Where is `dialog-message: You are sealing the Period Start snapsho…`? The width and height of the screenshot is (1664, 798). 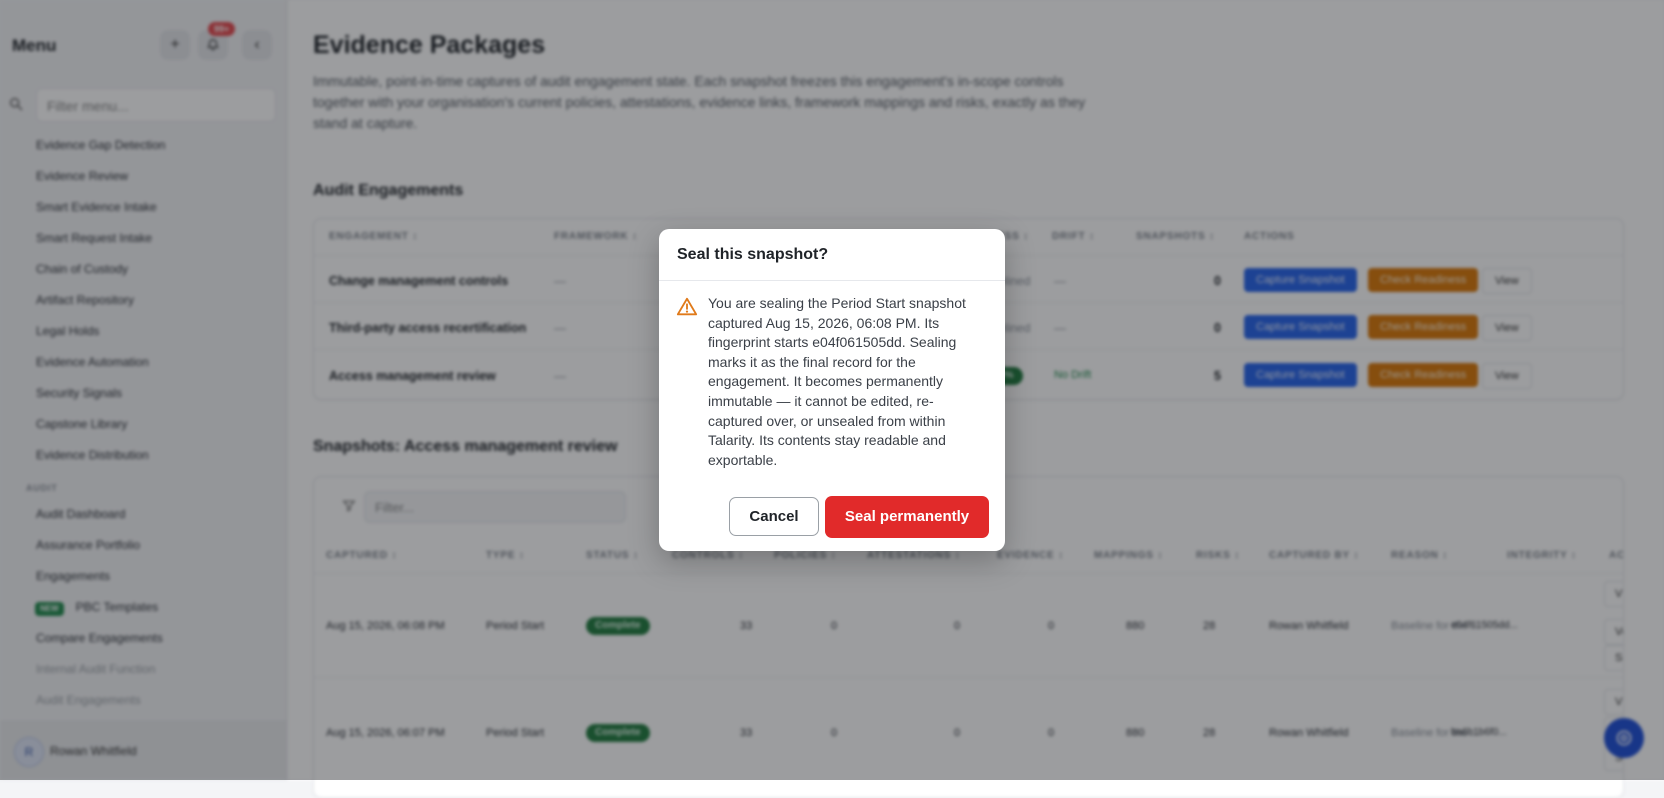
dialog-message: You are sealing the Period Start snapsho… is located at coordinates (837, 381).